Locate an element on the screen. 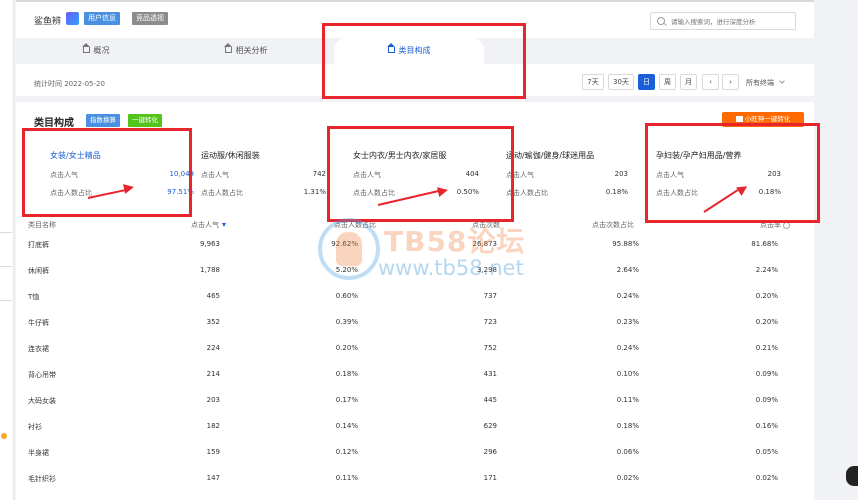 Image resolution: width=858 pixels, height=500 pixels. shop-name: 鲨鱼辨 is located at coordinates (48, 22).